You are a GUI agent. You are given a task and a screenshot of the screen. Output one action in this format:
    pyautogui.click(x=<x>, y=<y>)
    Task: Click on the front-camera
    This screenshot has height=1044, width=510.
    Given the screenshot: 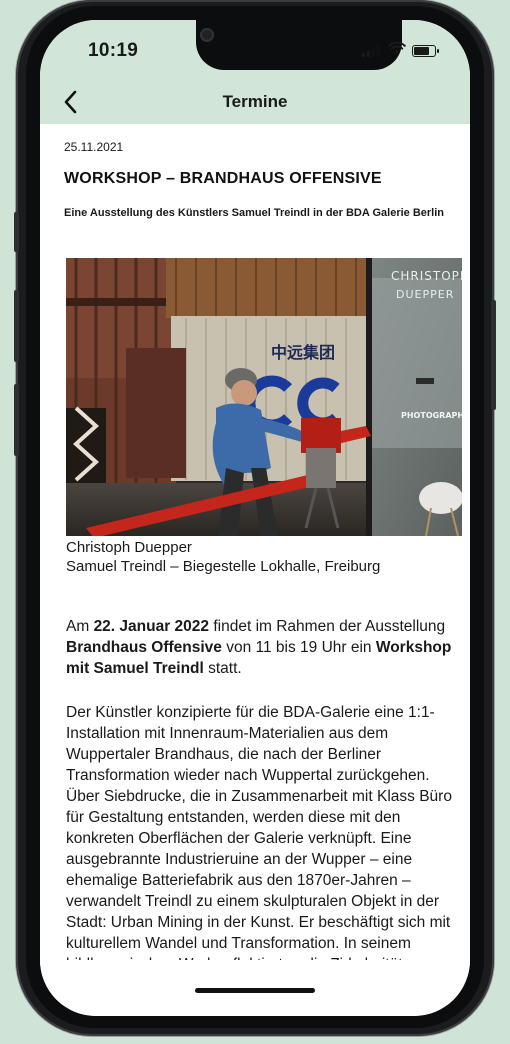 What is the action you would take?
    pyautogui.click(x=207, y=35)
    